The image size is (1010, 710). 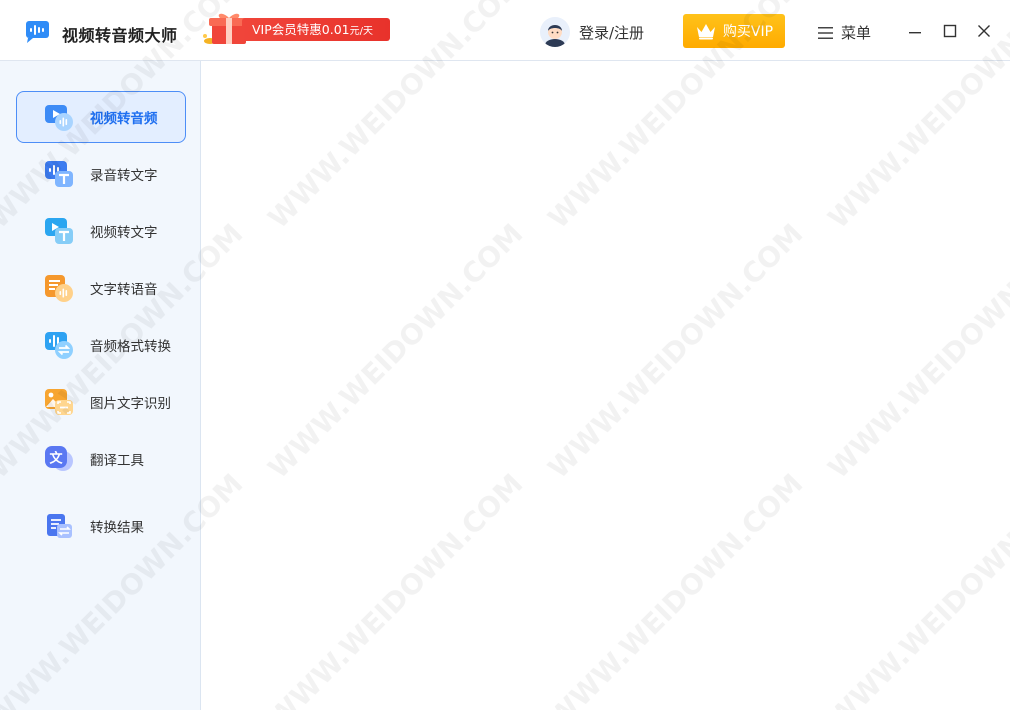 I want to click on crown-icon, so click(x=705, y=32).